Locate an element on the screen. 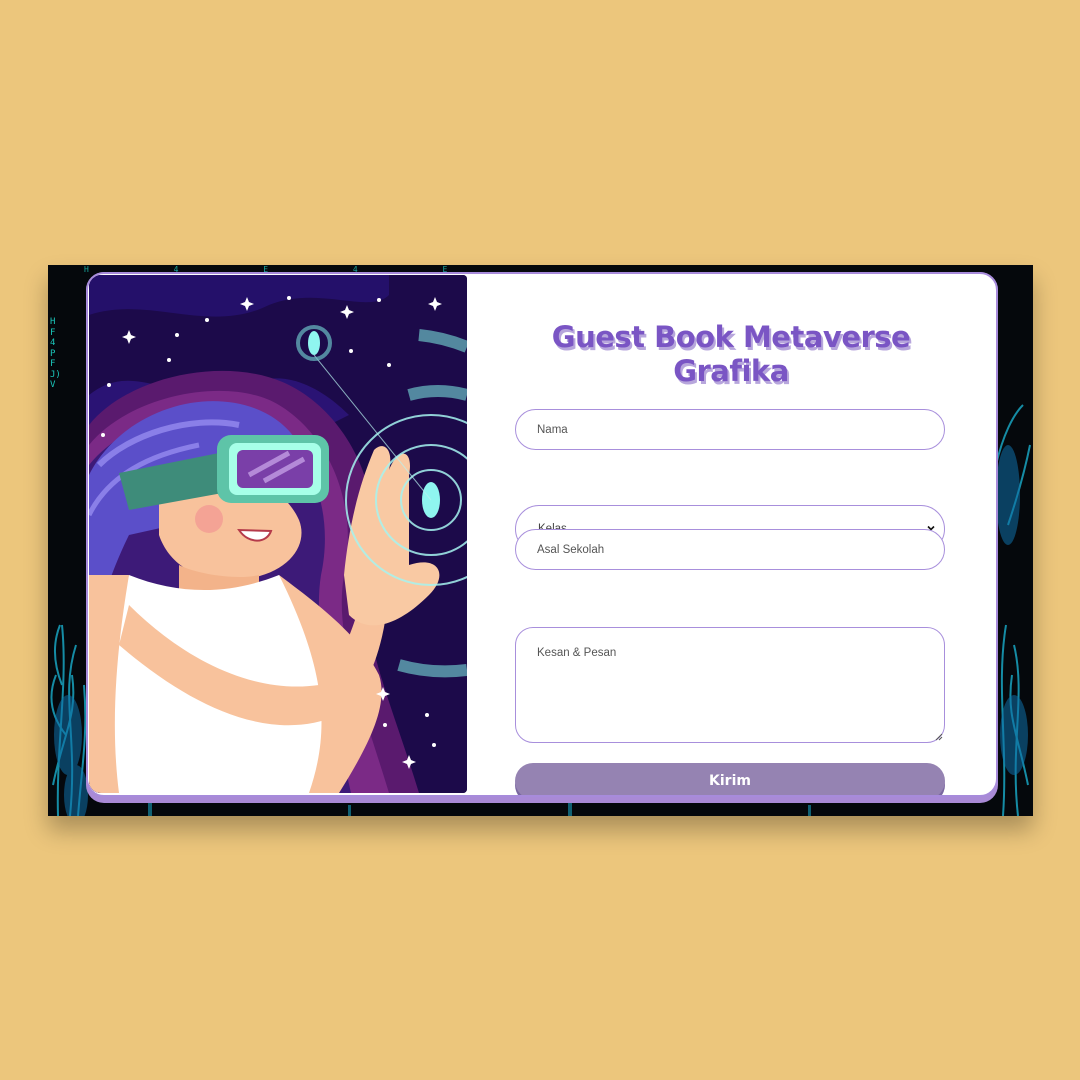  asal-sekolah-input is located at coordinates (730, 549).